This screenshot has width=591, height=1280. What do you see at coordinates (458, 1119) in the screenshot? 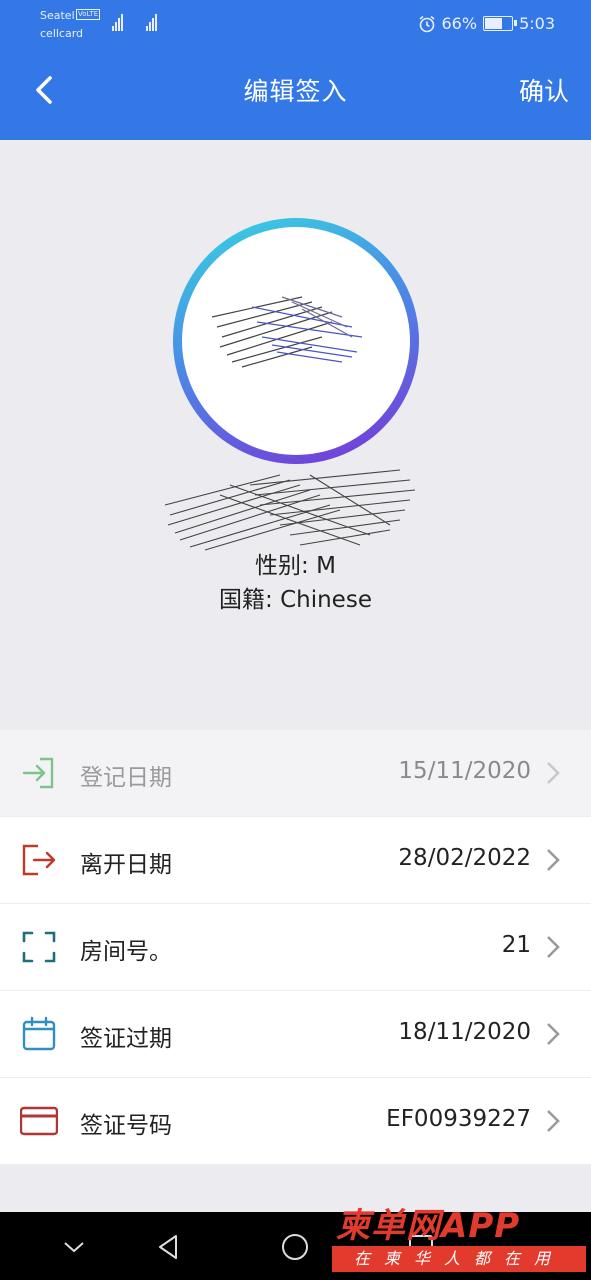
I see `row-value: EF00939227` at bounding box center [458, 1119].